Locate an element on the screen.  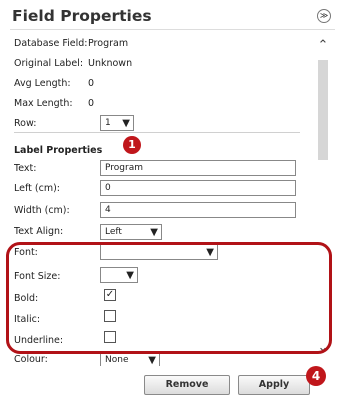
collapse-icon: ≫ is located at coordinates (324, 16).